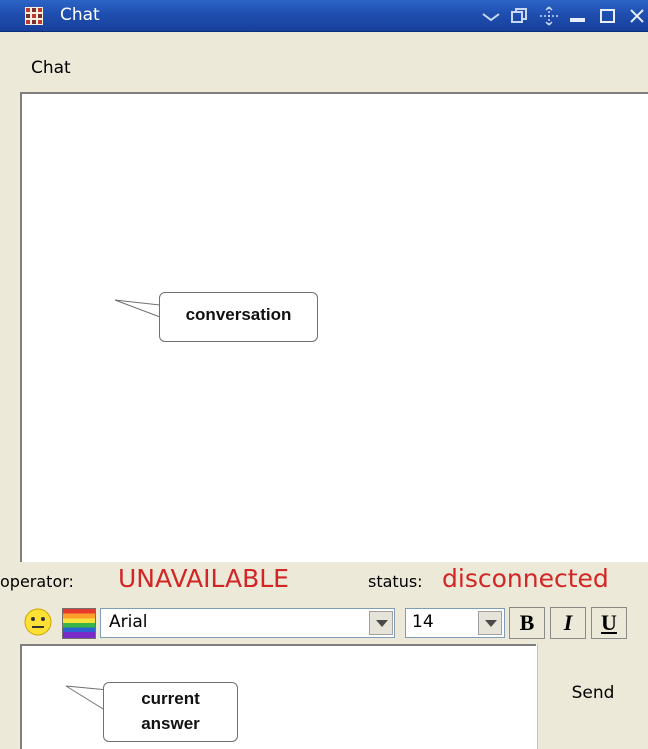 The height and width of the screenshot is (749, 648). What do you see at coordinates (324, 62) in the screenshot?
I see `menu-bar` at bounding box center [324, 62].